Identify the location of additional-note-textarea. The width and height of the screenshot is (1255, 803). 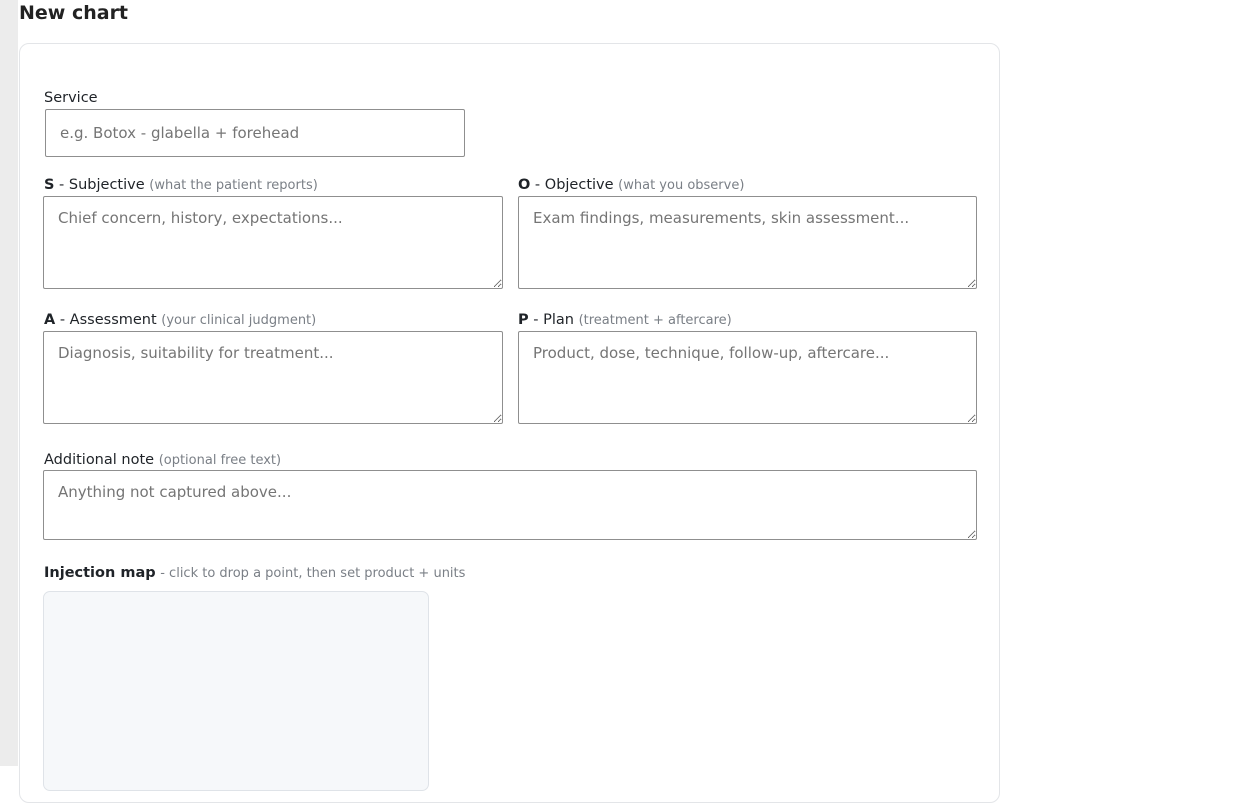
(510, 505).